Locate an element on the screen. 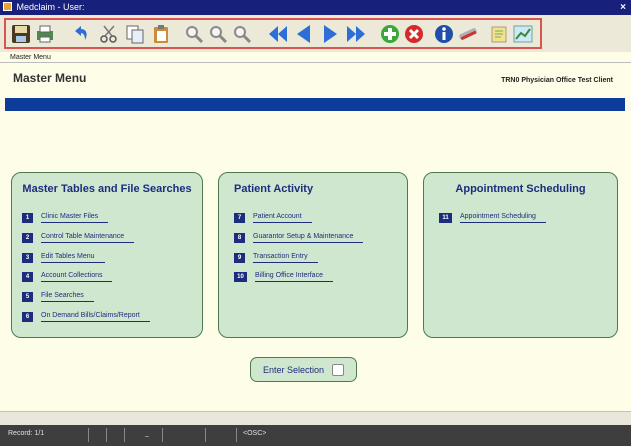 The image size is (631, 446). menu-item-clinic-master-files: 1 Clinic Master Files is located at coordinates (65, 218).